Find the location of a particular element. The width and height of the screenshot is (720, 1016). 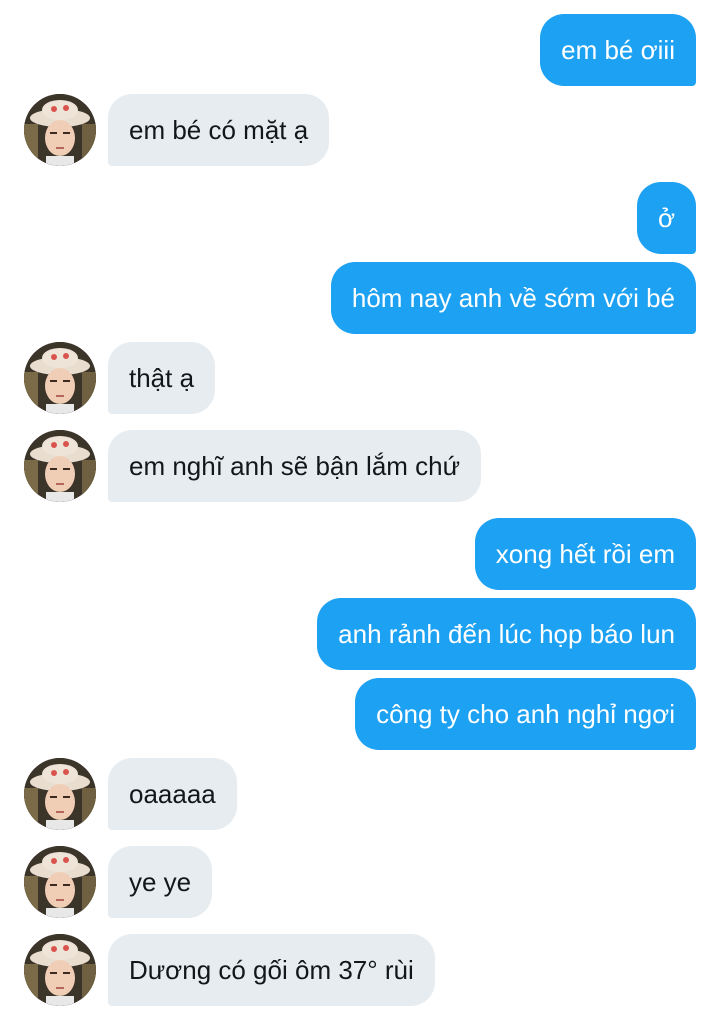

message-row-outgoing: anh rảnh đến lúc họp báo lun is located at coordinates (360, 634).